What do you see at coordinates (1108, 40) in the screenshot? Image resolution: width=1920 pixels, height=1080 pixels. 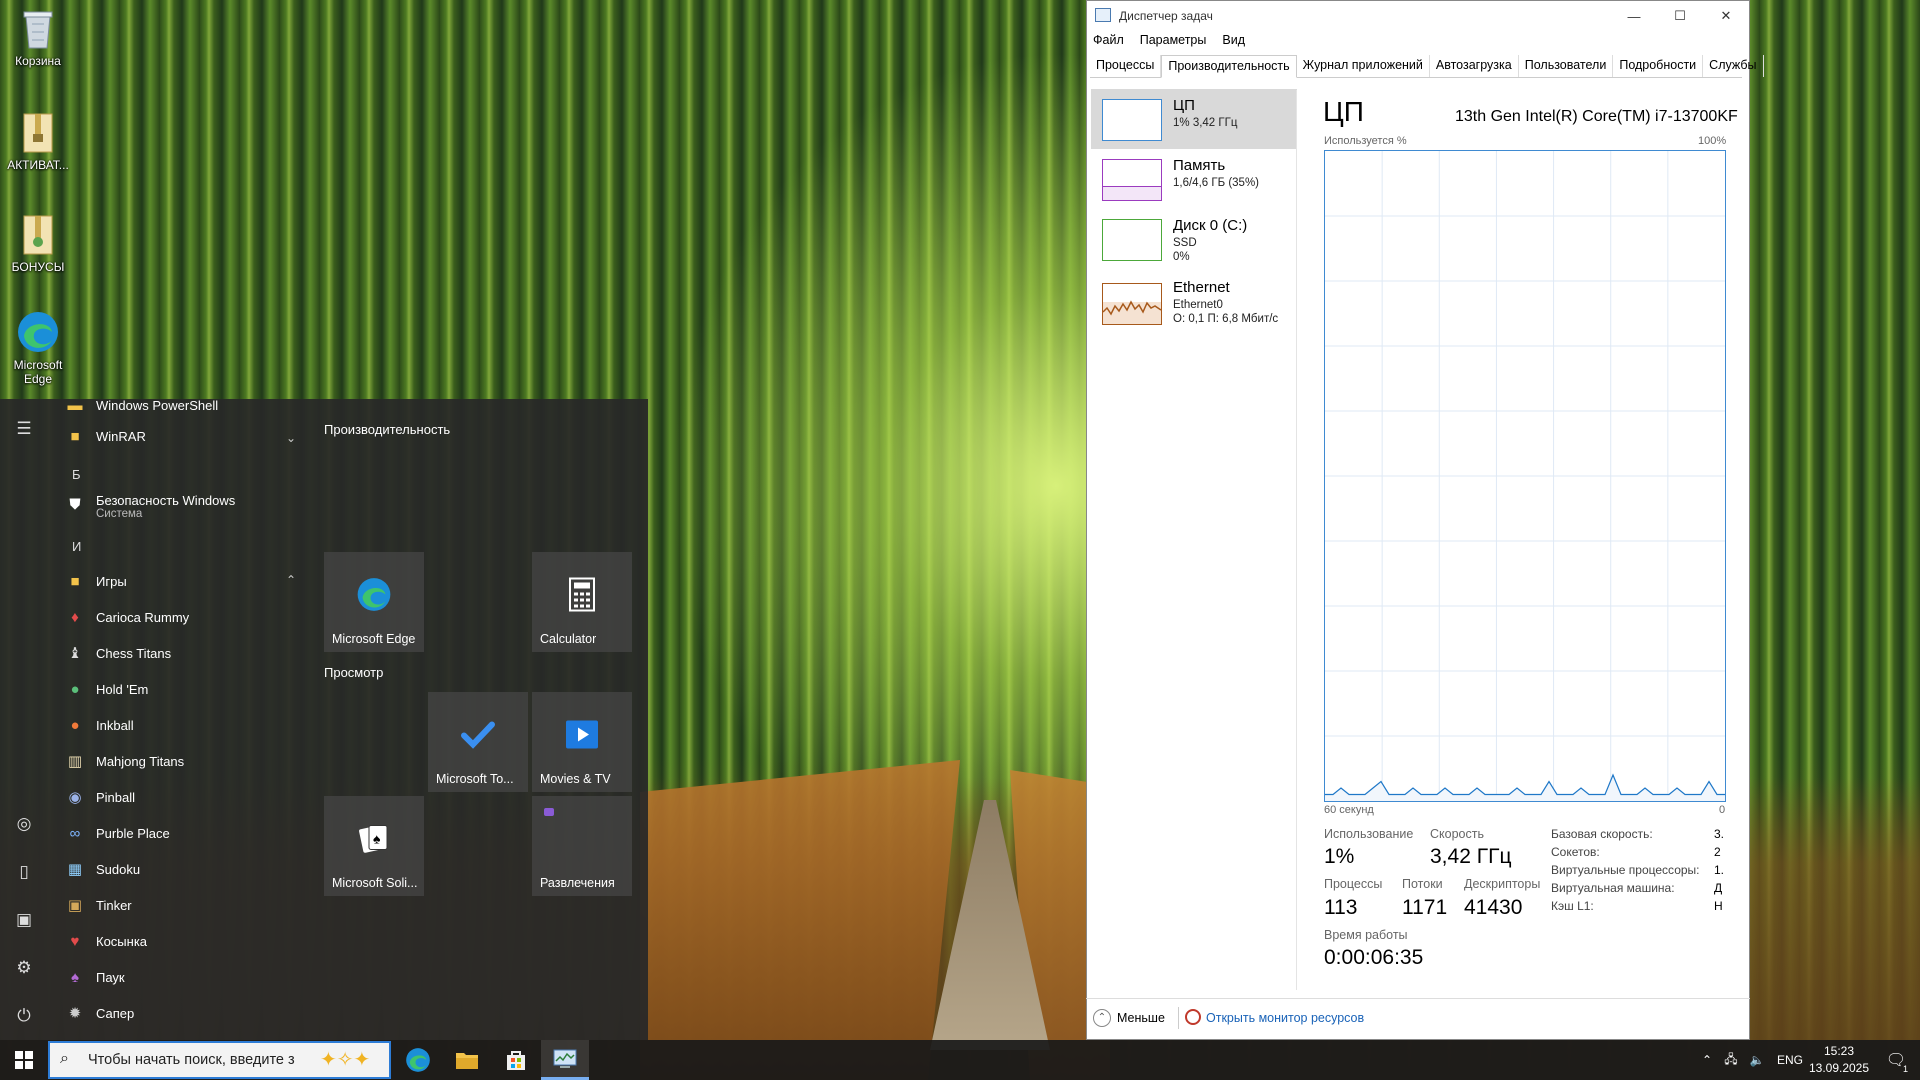 I see `menu-file: Файл` at bounding box center [1108, 40].